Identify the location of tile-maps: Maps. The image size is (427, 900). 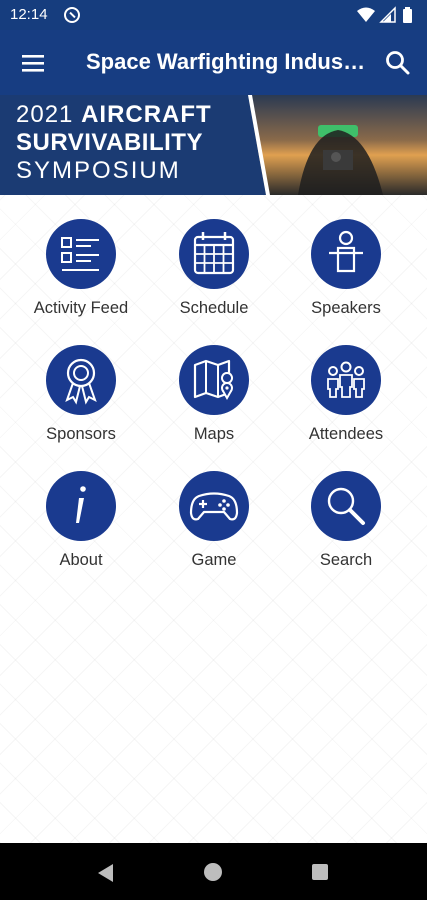
(214, 382).